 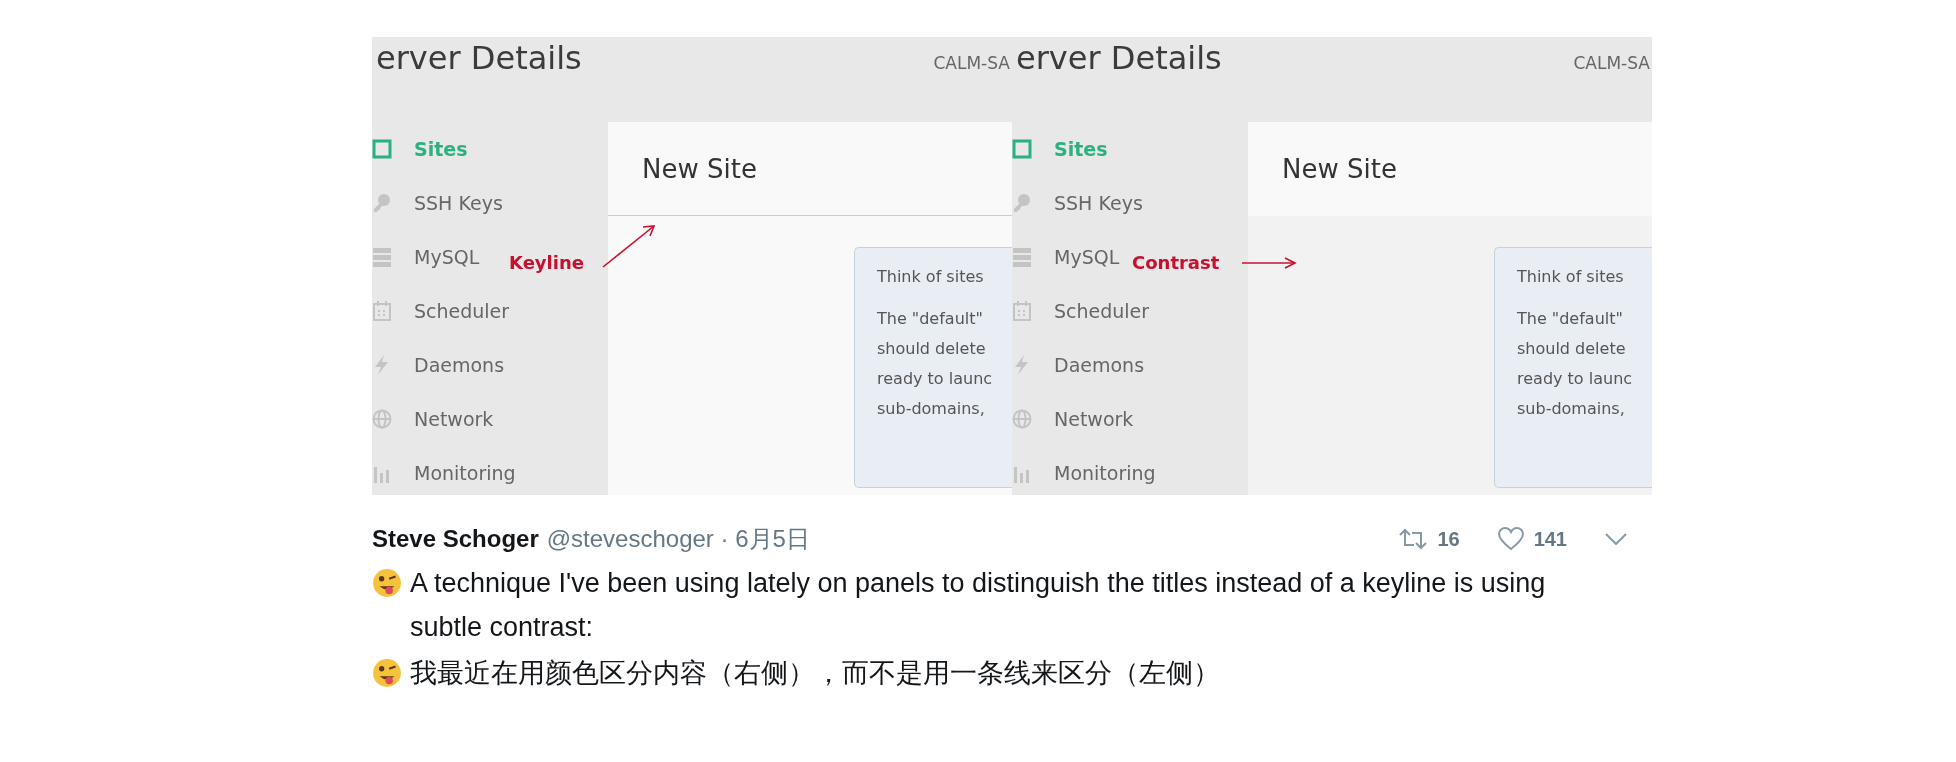 What do you see at coordinates (978, 605) in the screenshot?
I see `tweet-text: A technique I've been using lately on panels to distinguish the titles instead of a keyline is using subtle contrast:` at bounding box center [978, 605].